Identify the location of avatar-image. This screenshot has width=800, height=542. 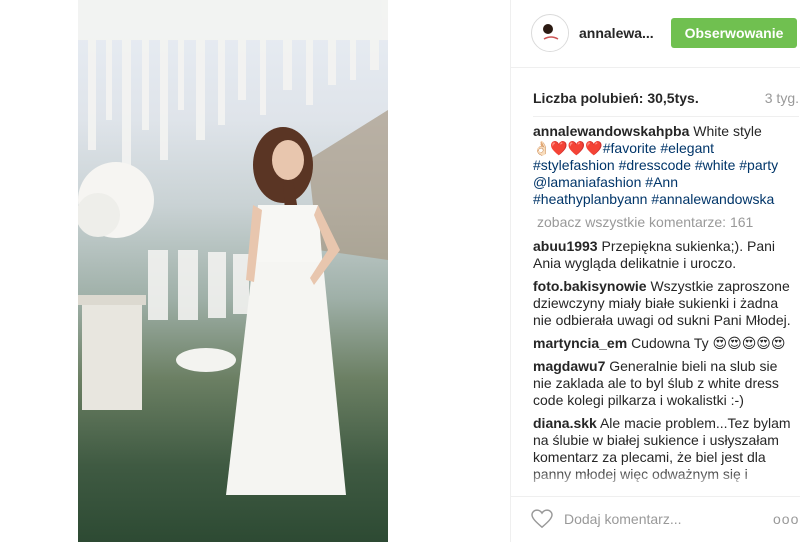
(550, 33).